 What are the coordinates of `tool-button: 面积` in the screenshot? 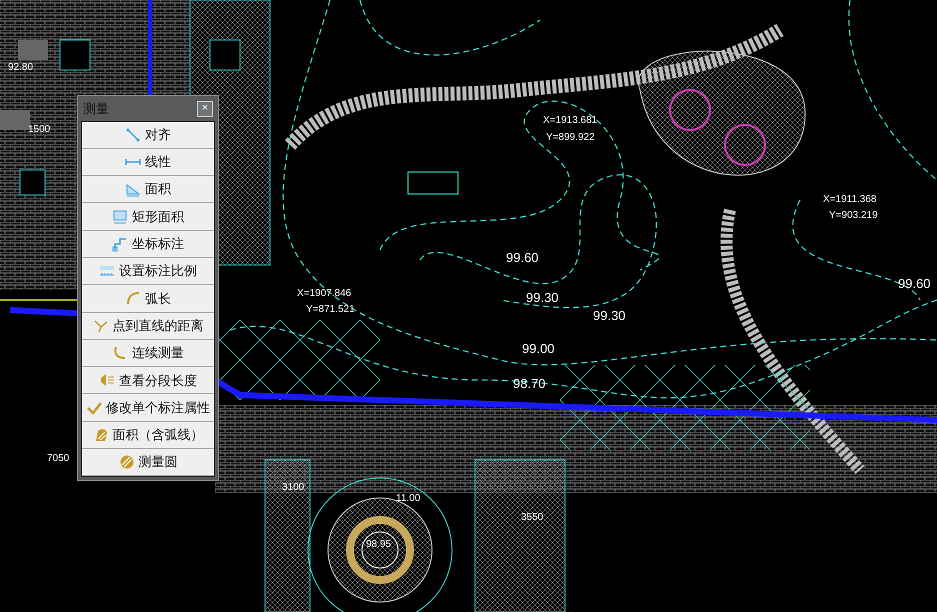 It's located at (148, 190).